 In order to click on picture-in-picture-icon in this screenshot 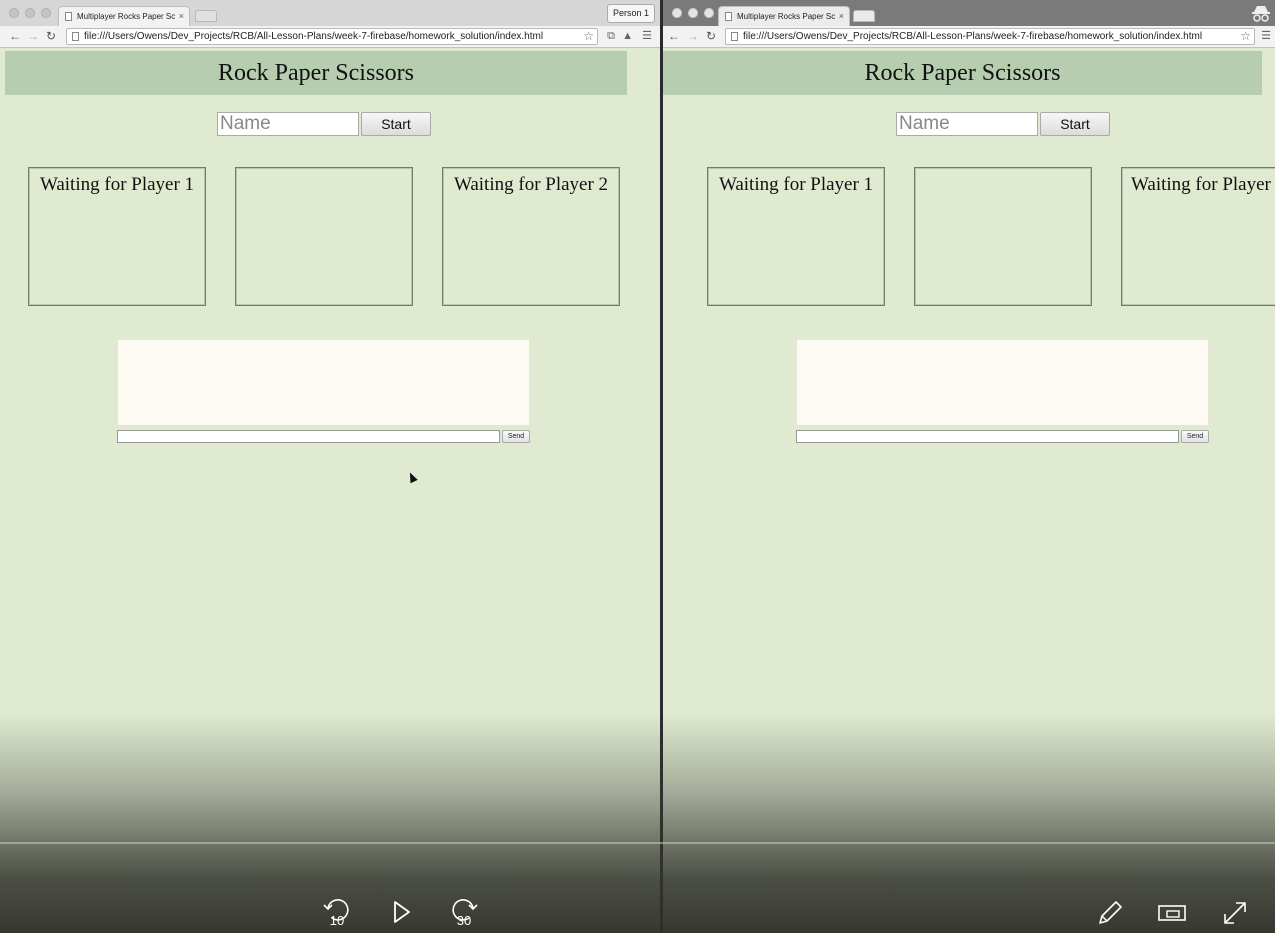, I will do `click(1172, 913)`.